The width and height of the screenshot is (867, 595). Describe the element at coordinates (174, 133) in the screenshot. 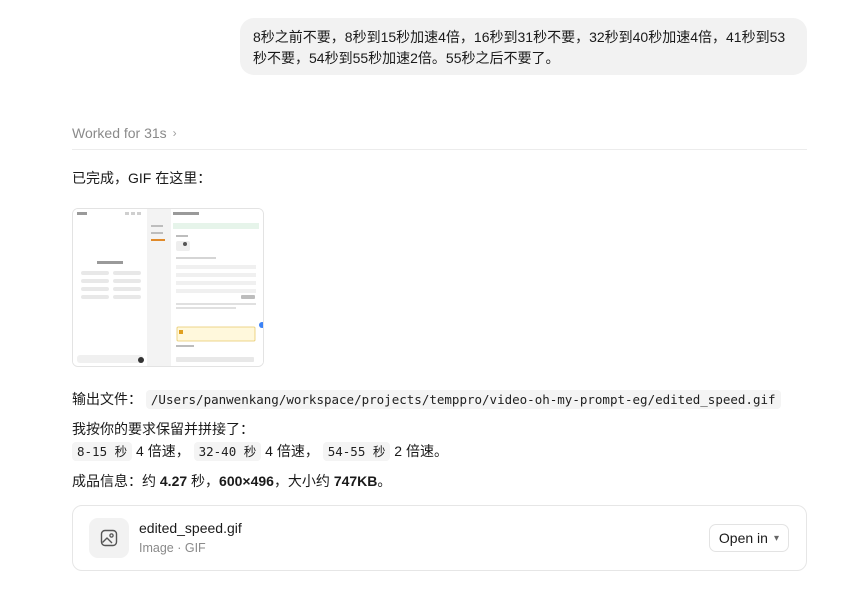

I see `chevron-right-icon: ›` at that location.